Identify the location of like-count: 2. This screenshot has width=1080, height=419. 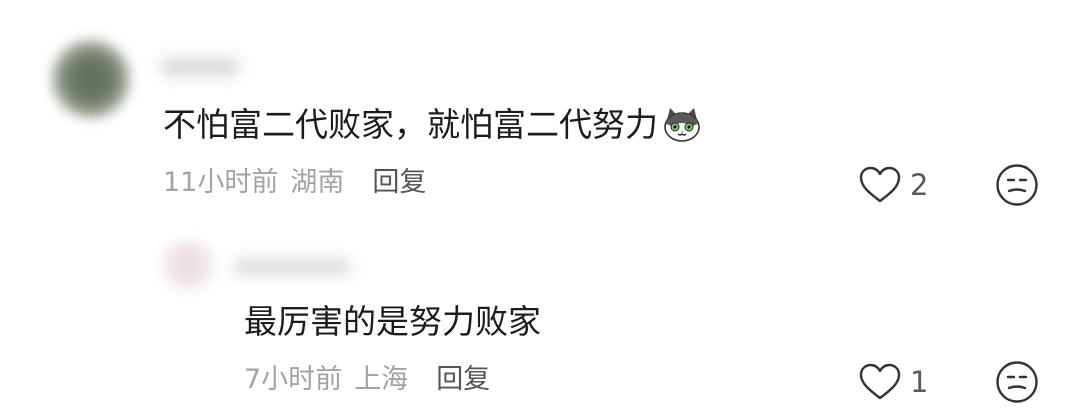
(919, 185).